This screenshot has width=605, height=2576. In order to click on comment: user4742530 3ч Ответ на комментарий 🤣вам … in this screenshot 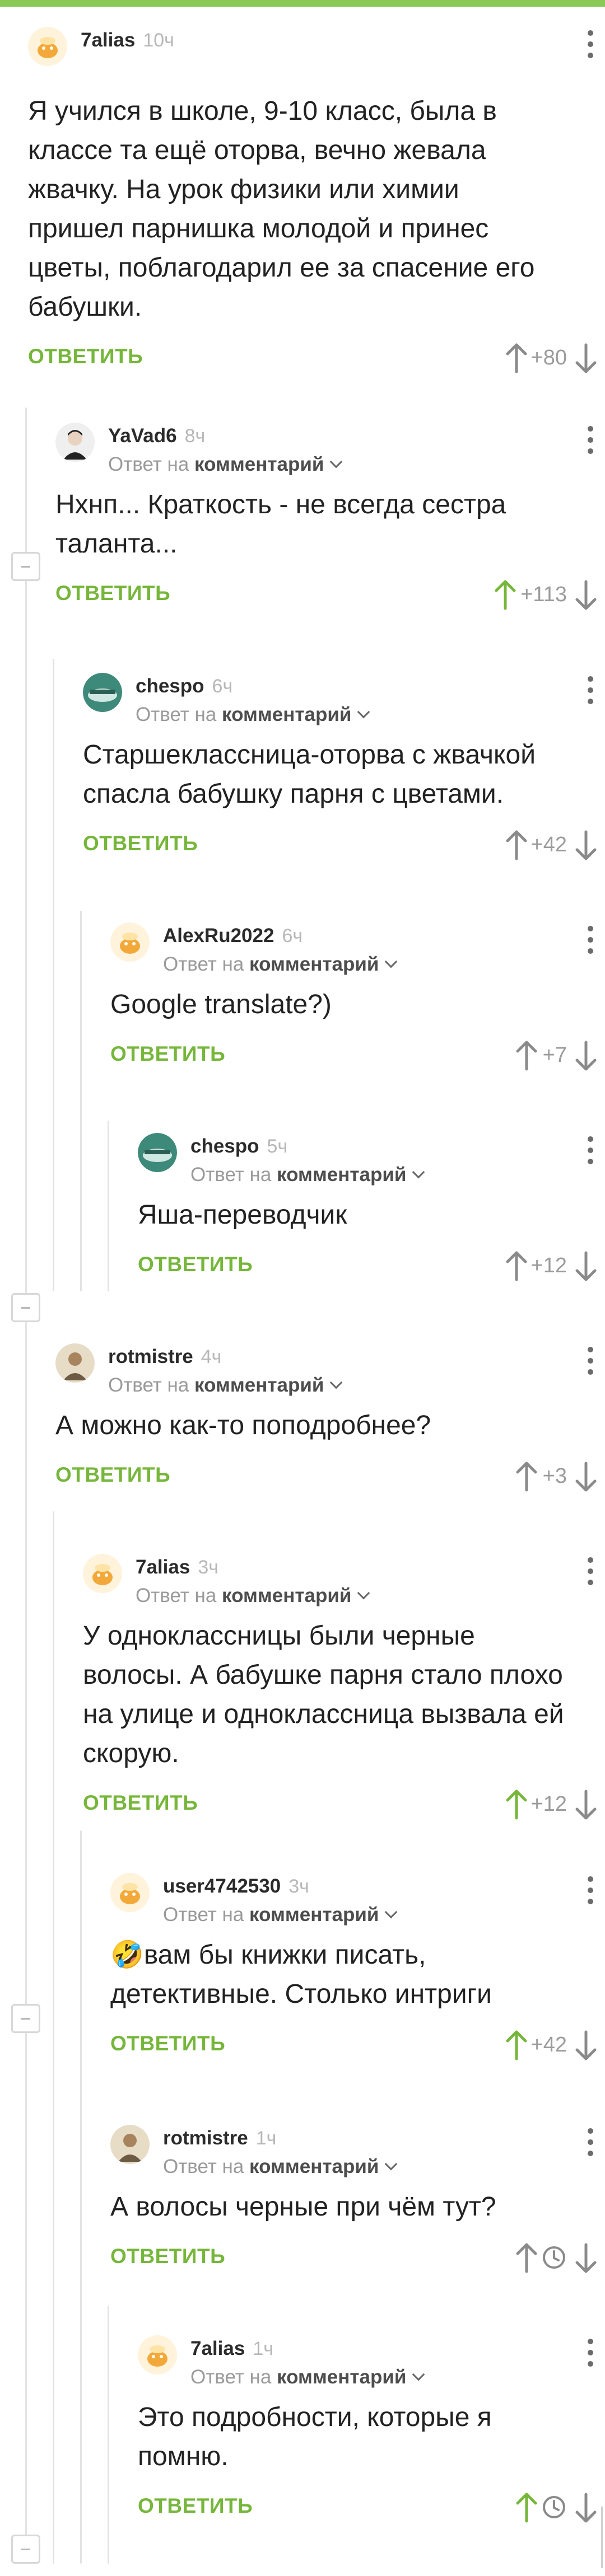, I will do `click(358, 1970)`.